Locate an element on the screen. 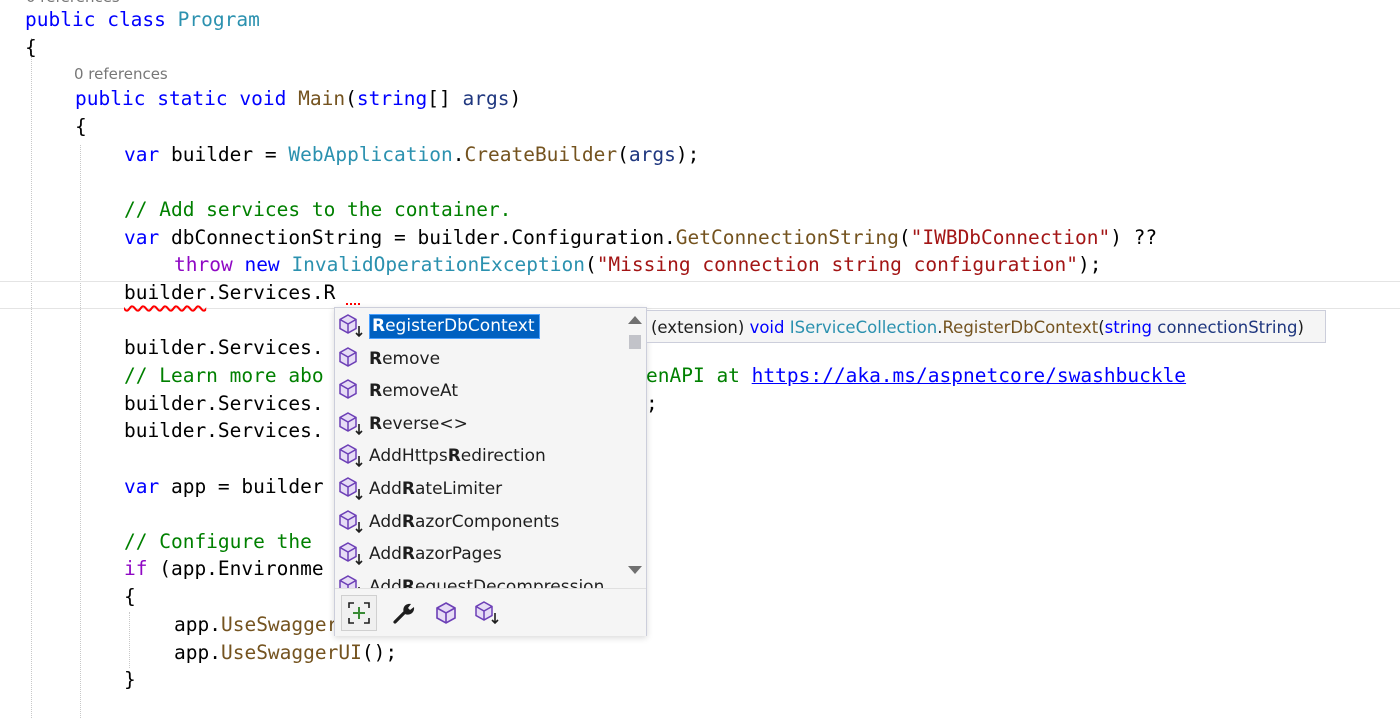 This screenshot has width=1400, height=718. completion-item-label: AddRequestDecompression is located at coordinates (487, 582).